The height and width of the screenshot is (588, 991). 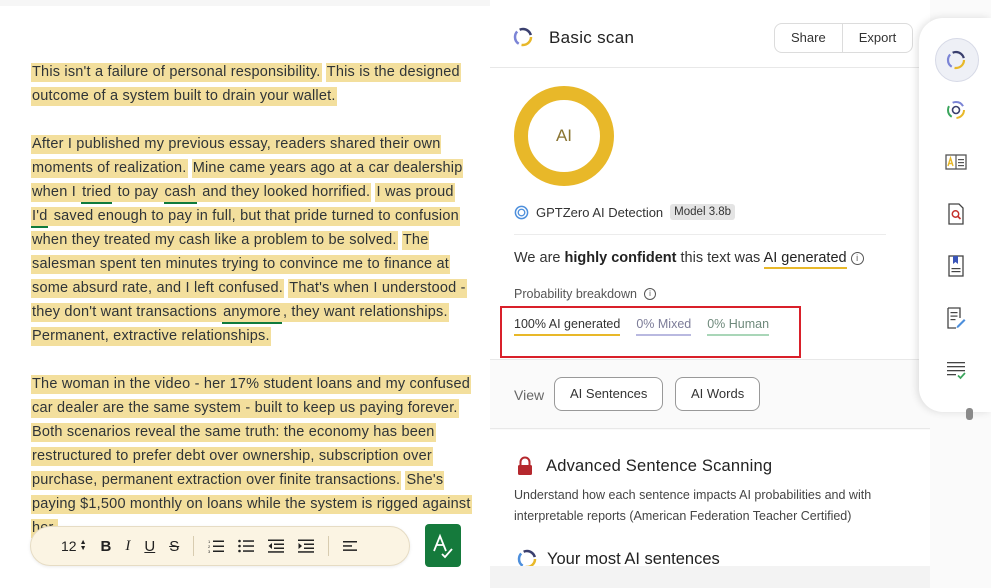 What do you see at coordinates (600, 212) in the screenshot?
I see `detector-name: GPTZero AI Detection` at bounding box center [600, 212].